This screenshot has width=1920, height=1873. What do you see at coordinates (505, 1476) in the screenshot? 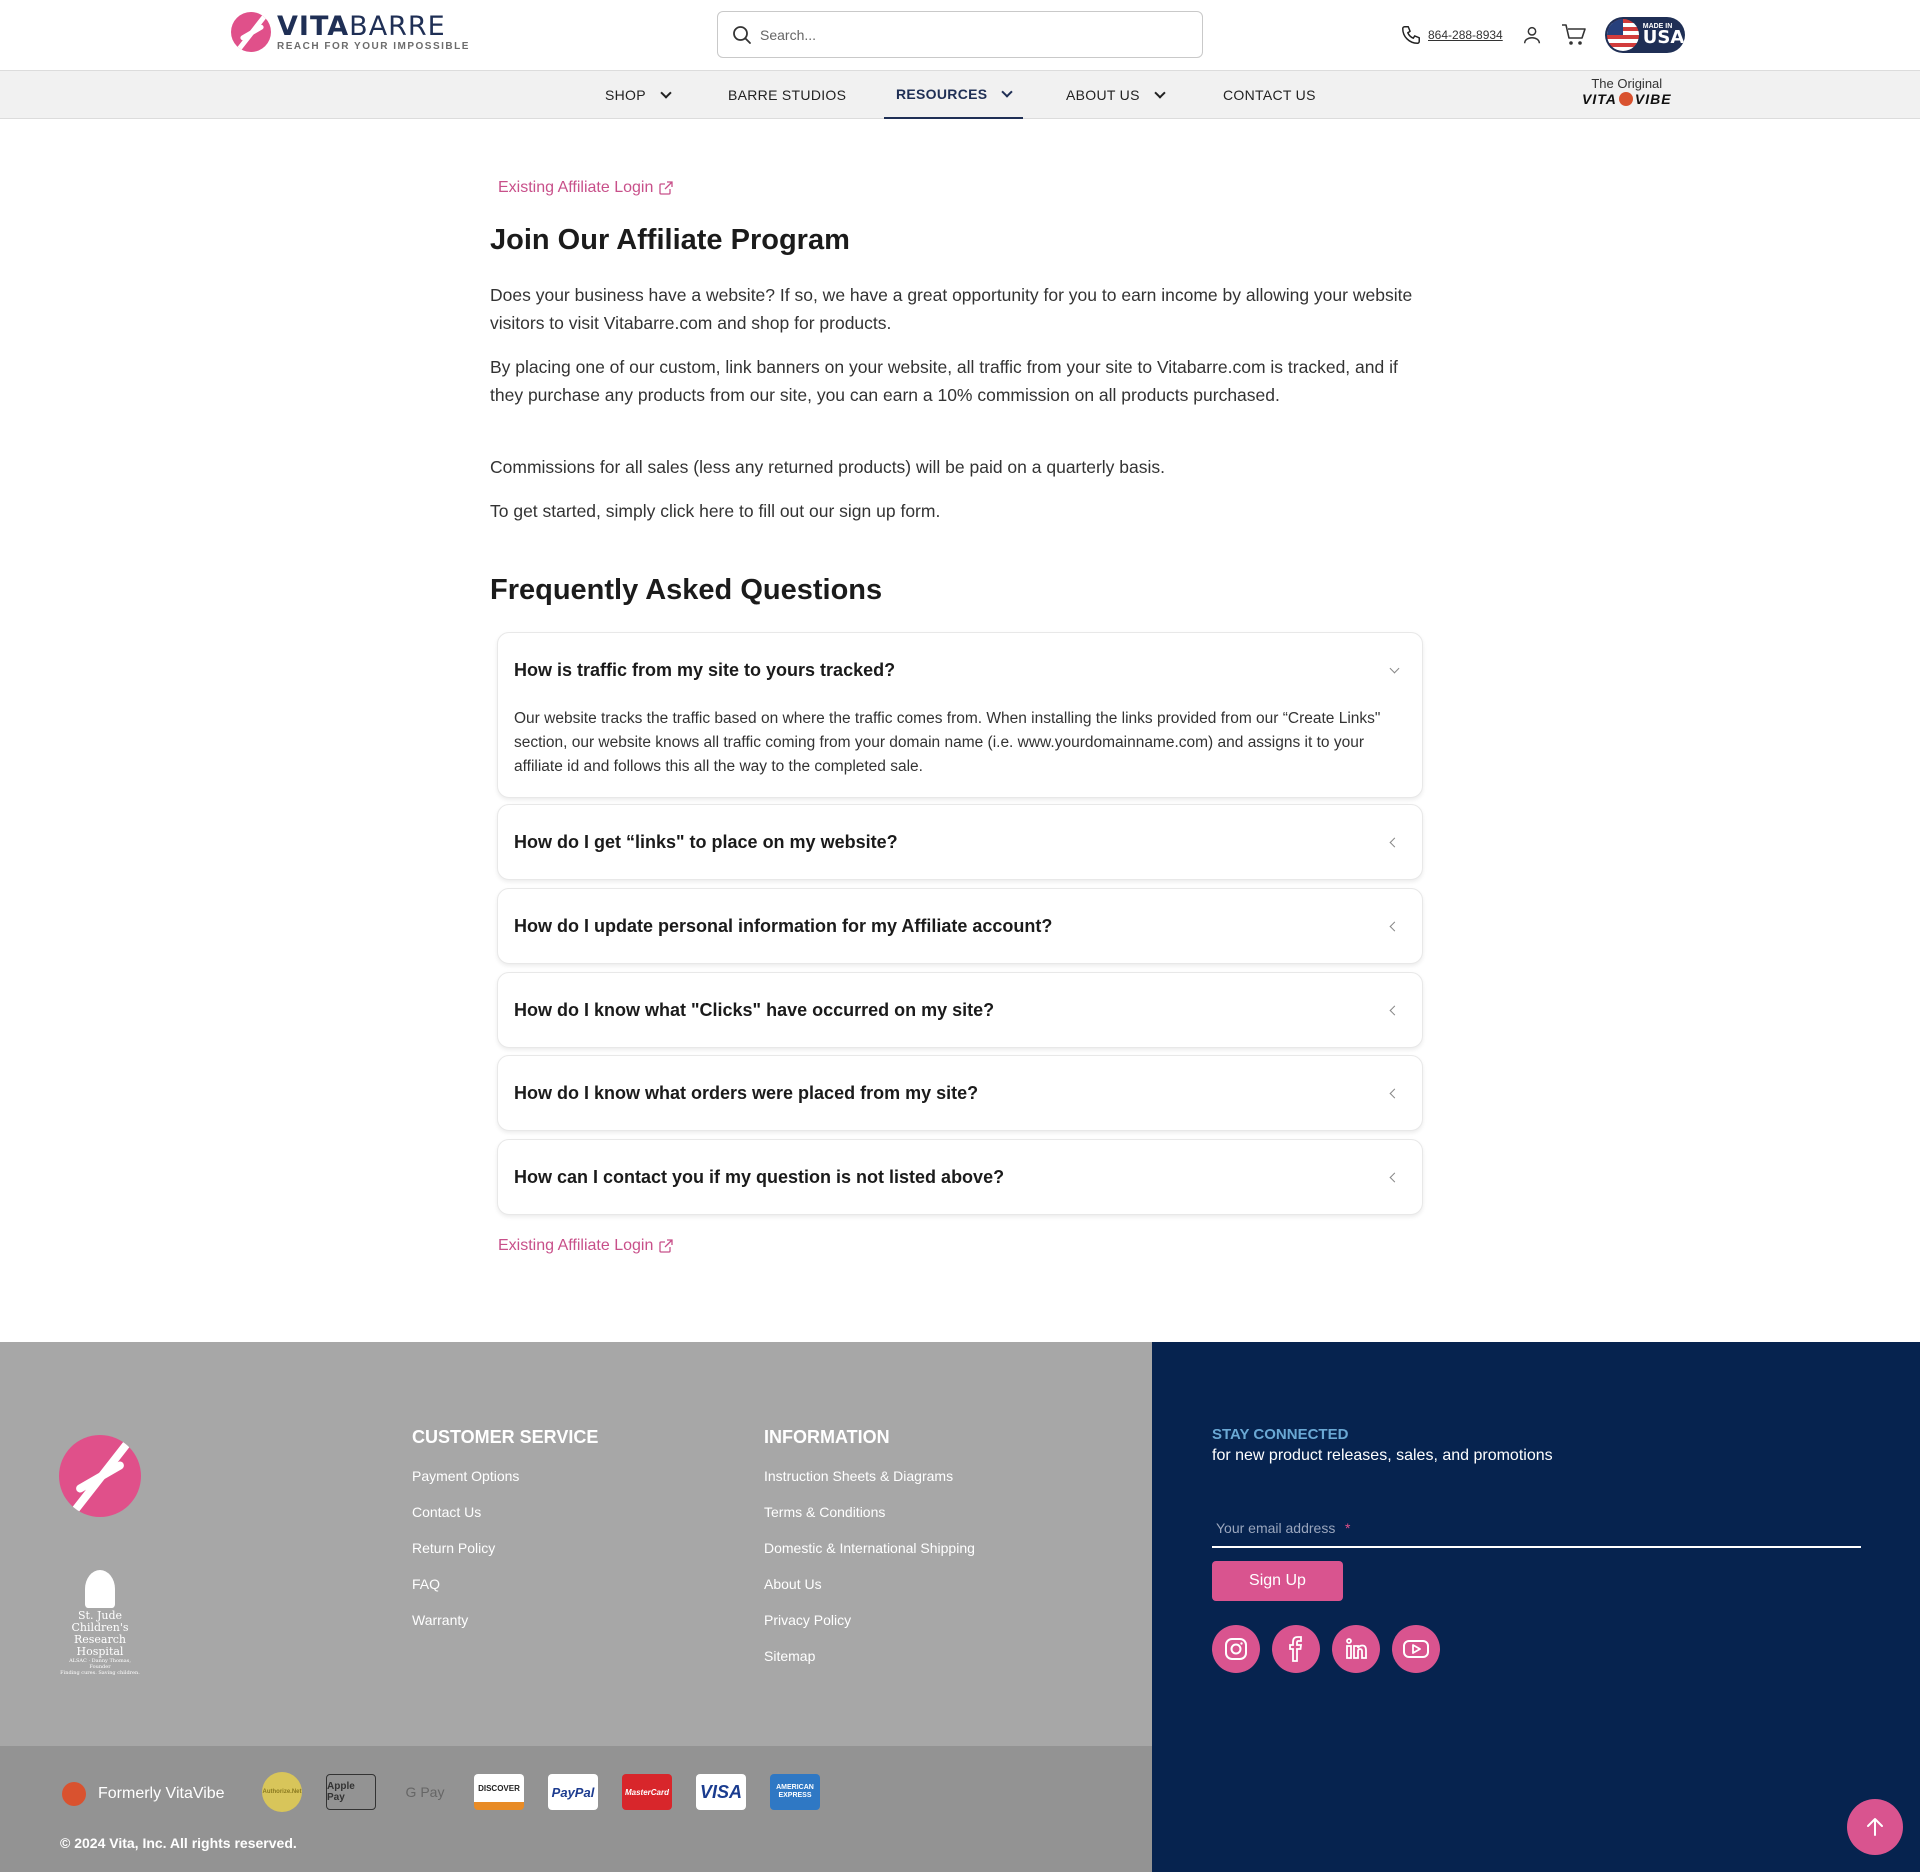
I see `footer-link-payment-options: Payment Options` at bounding box center [505, 1476].